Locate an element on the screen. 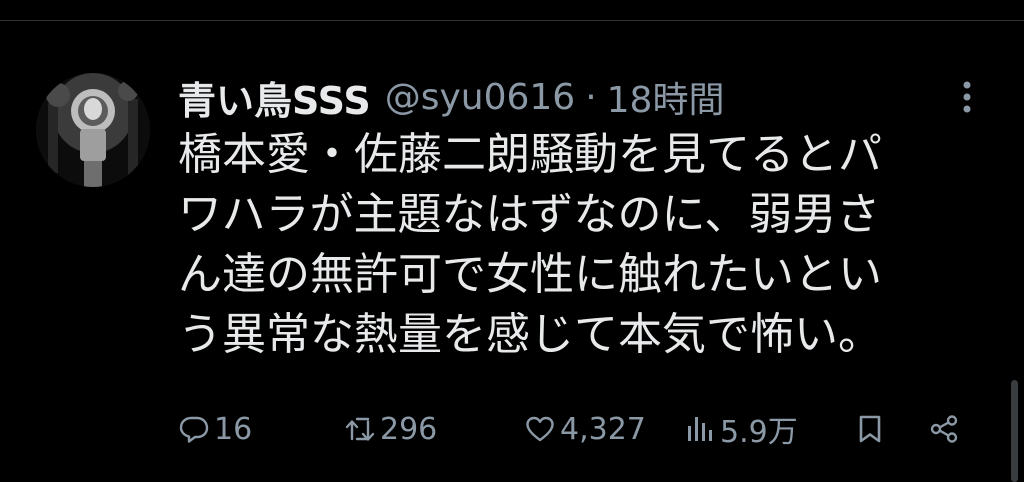 The width and height of the screenshot is (1024, 482). tweet-header: 青い鳥SSS @syu0616 · 18時間 is located at coordinates (451, 97).